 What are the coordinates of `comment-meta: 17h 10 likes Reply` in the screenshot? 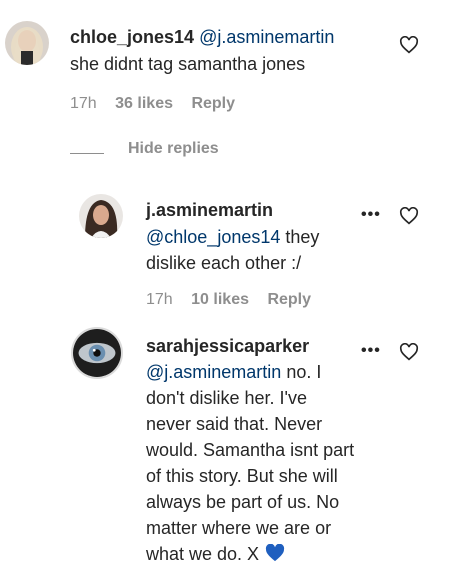 It's located at (235, 300).